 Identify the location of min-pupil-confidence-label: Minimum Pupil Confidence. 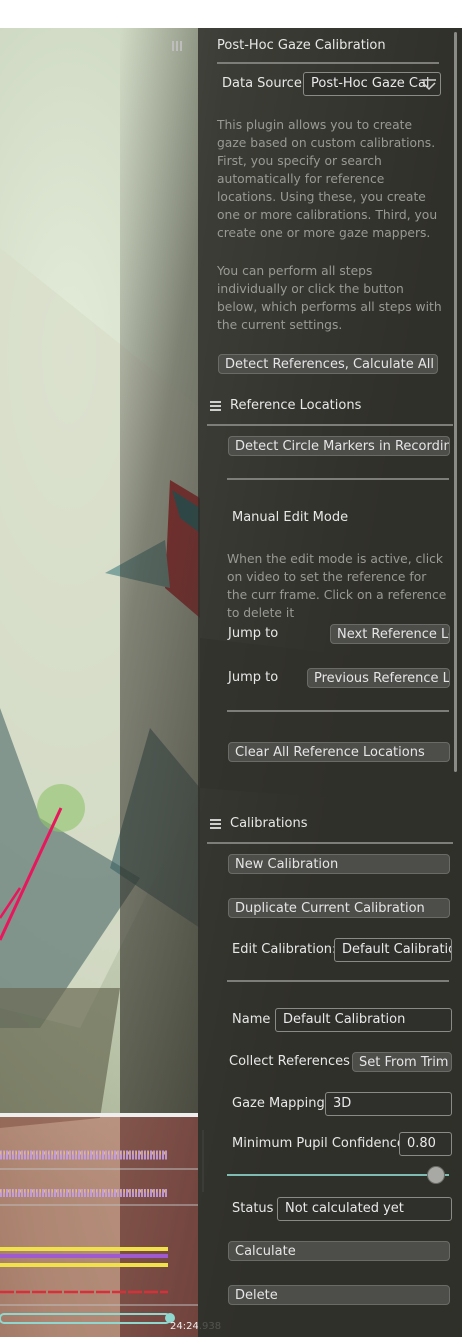
(318, 1143).